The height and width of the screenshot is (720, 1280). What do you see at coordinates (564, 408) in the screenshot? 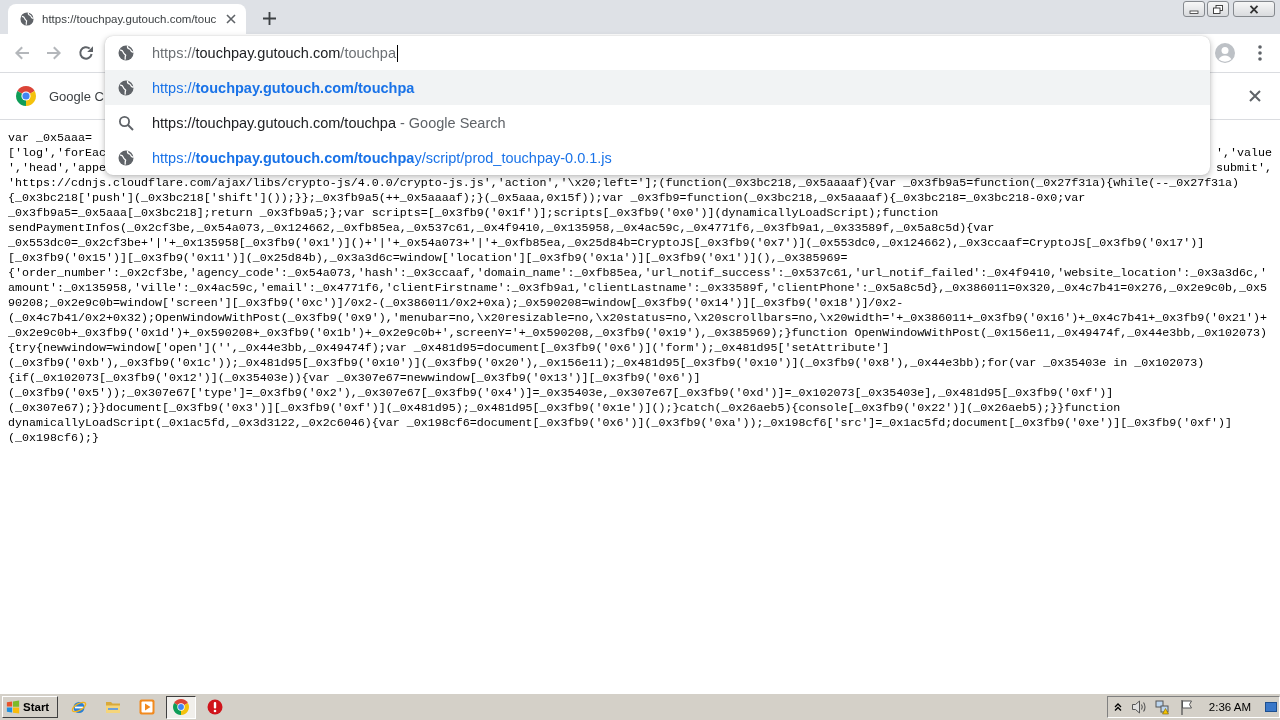
I see `code-line: (_0x307e67);}}document[_0x3fb9('0x3')][_0x3fb9('0xf')](_0x481d95);_0x481d95[_0x3fb9('0x1e')]();}catch(_0x26aeb5){console[_0x3fb9('0x22')](_0x26aeb5);}}function` at bounding box center [564, 408].